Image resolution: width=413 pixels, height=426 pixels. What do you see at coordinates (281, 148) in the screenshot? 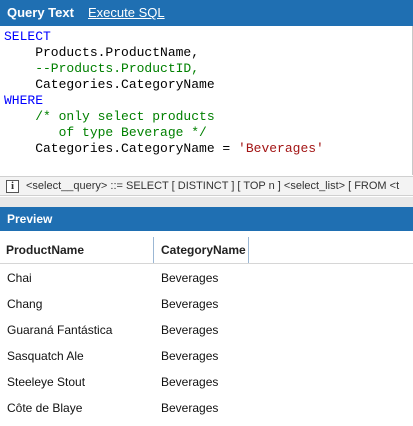
I see `code-token: 'Beverages'` at bounding box center [281, 148].